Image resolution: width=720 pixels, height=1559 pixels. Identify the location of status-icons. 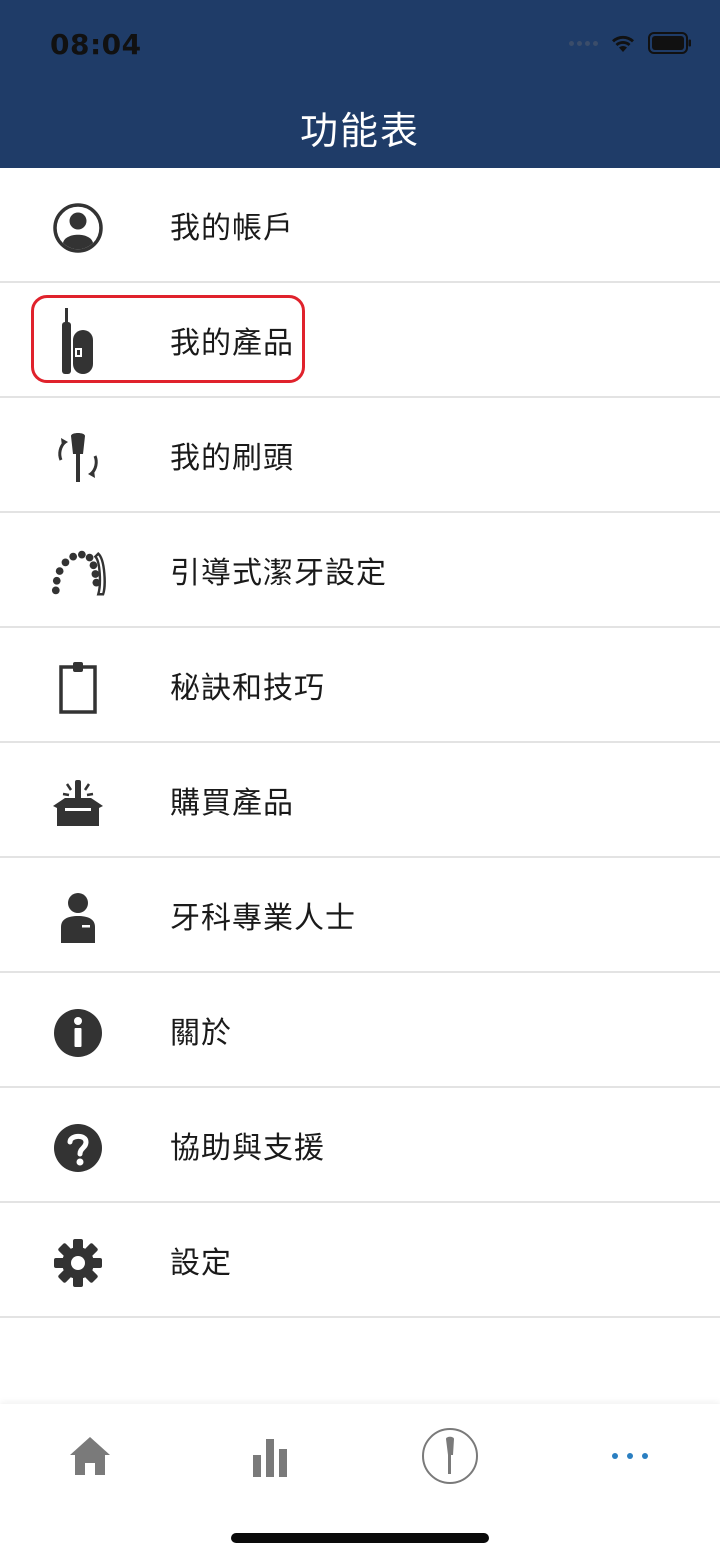
(630, 43).